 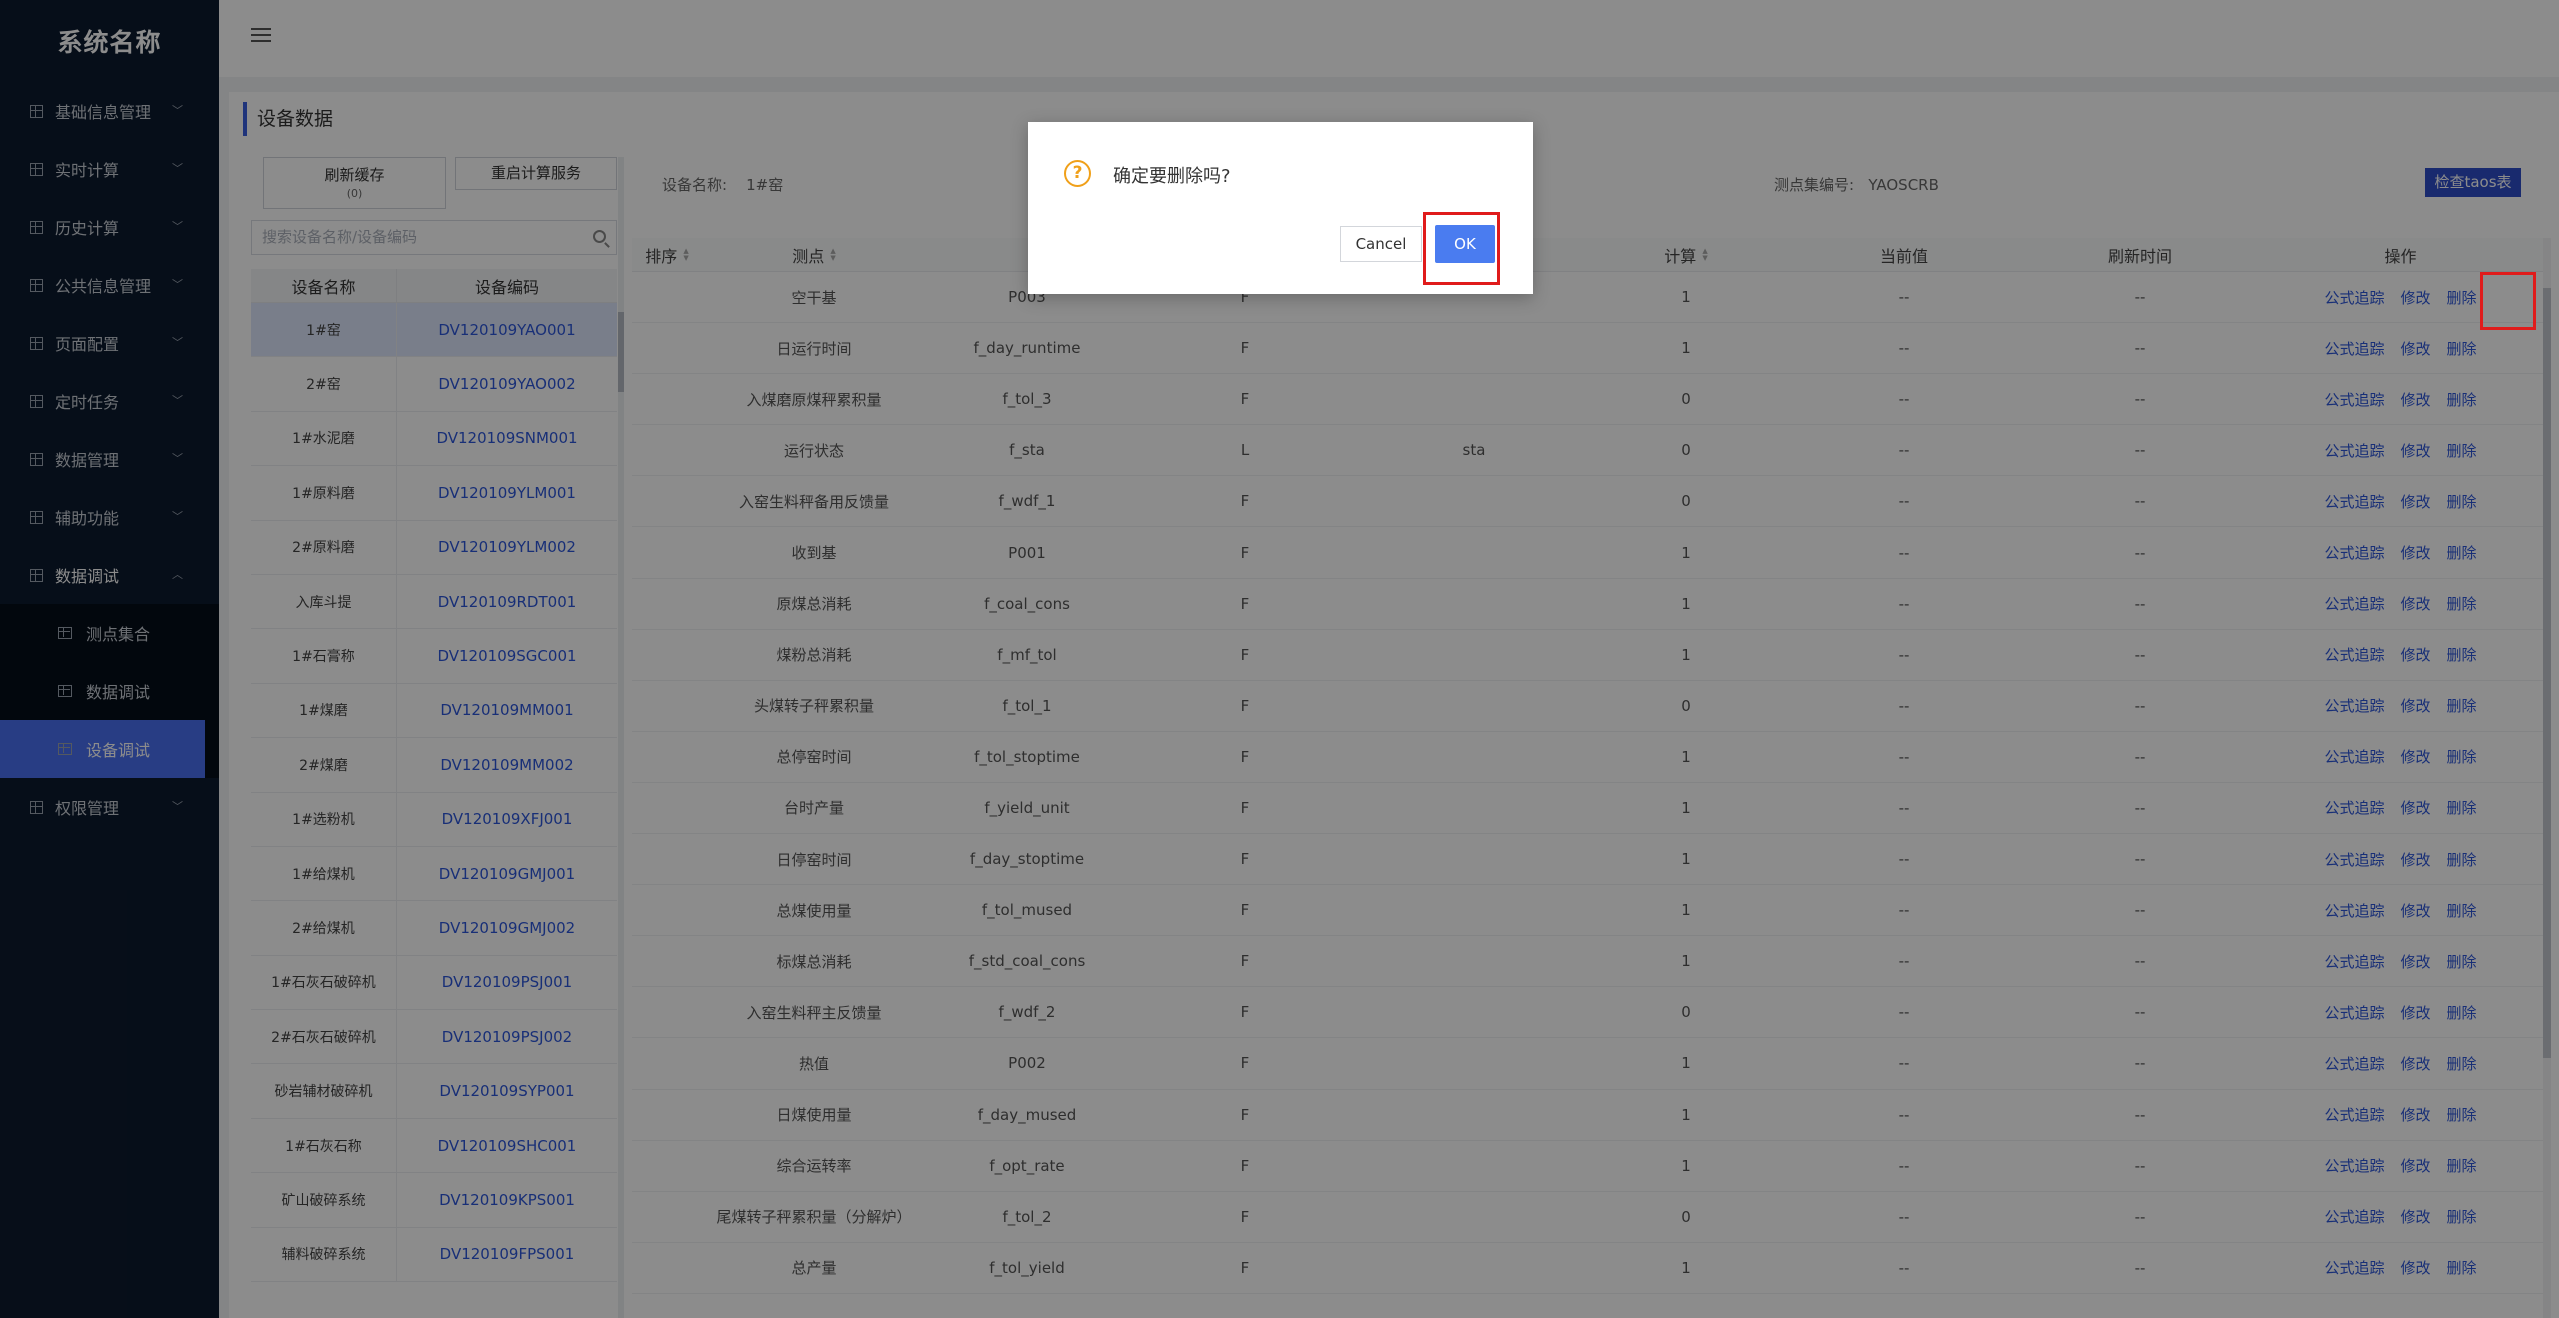 I want to click on highlight-delete-box, so click(x=2508, y=301).